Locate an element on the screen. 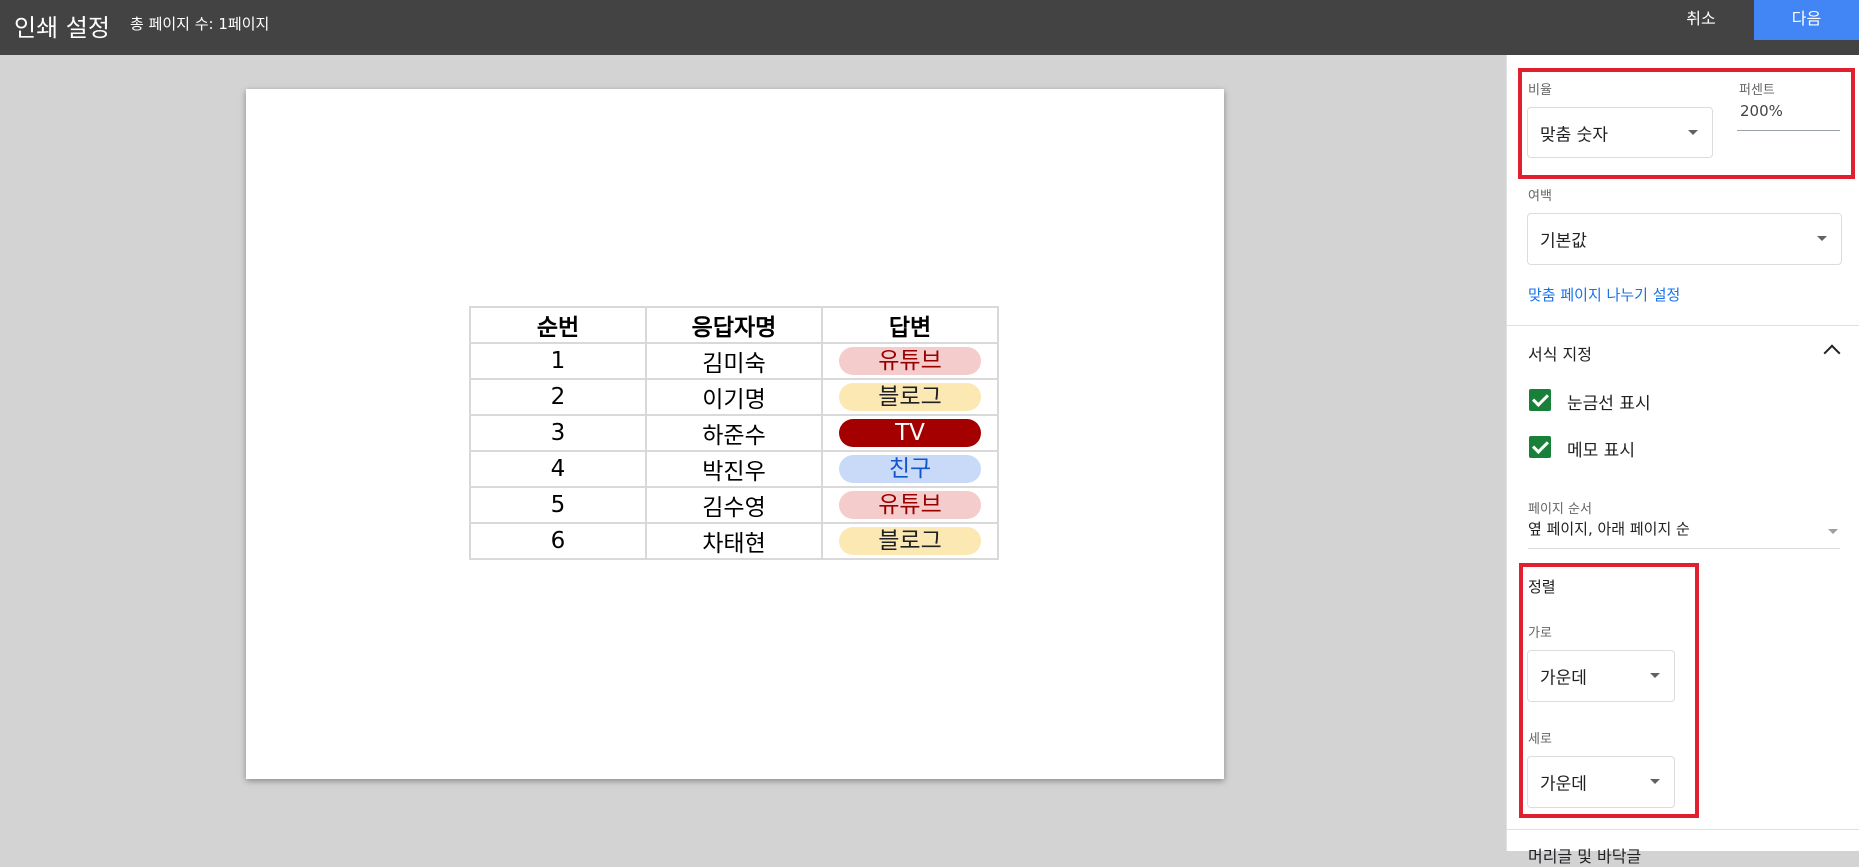  page-order-dropdown: 옆 페이지, 아래 페이지 순 is located at coordinates (1684, 533).